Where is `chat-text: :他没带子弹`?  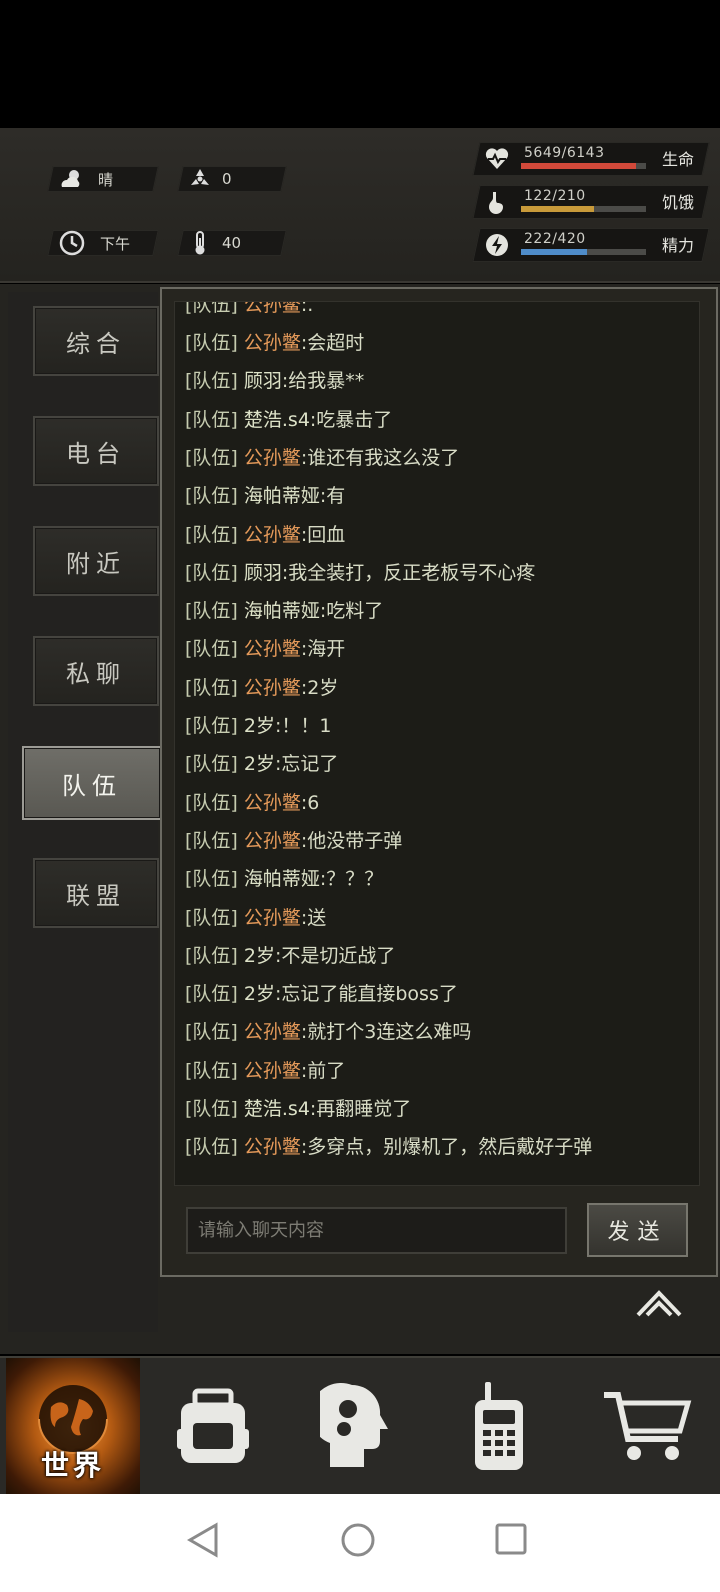 chat-text: :他没带子弹 is located at coordinates (351, 840).